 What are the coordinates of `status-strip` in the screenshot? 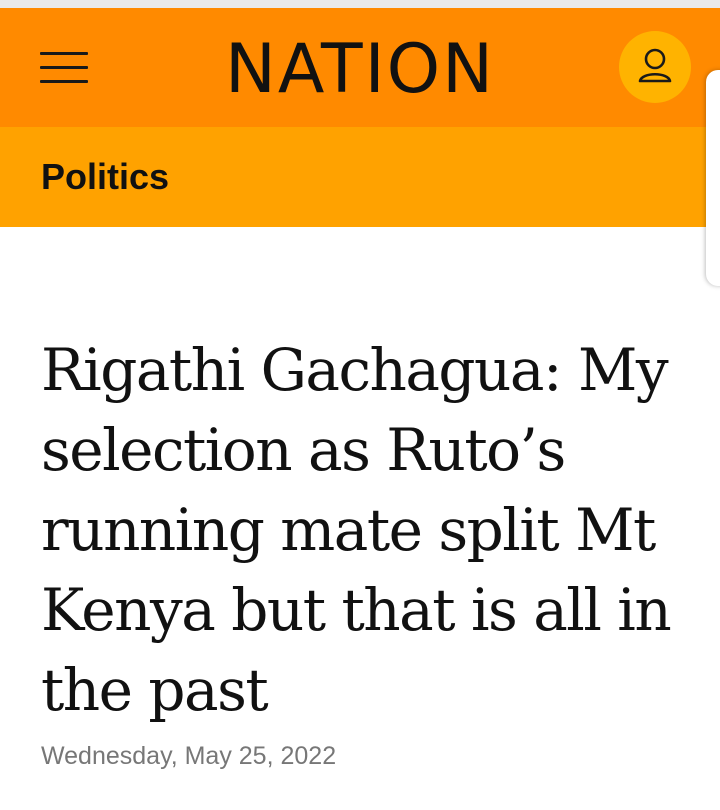 It's located at (360, 4).